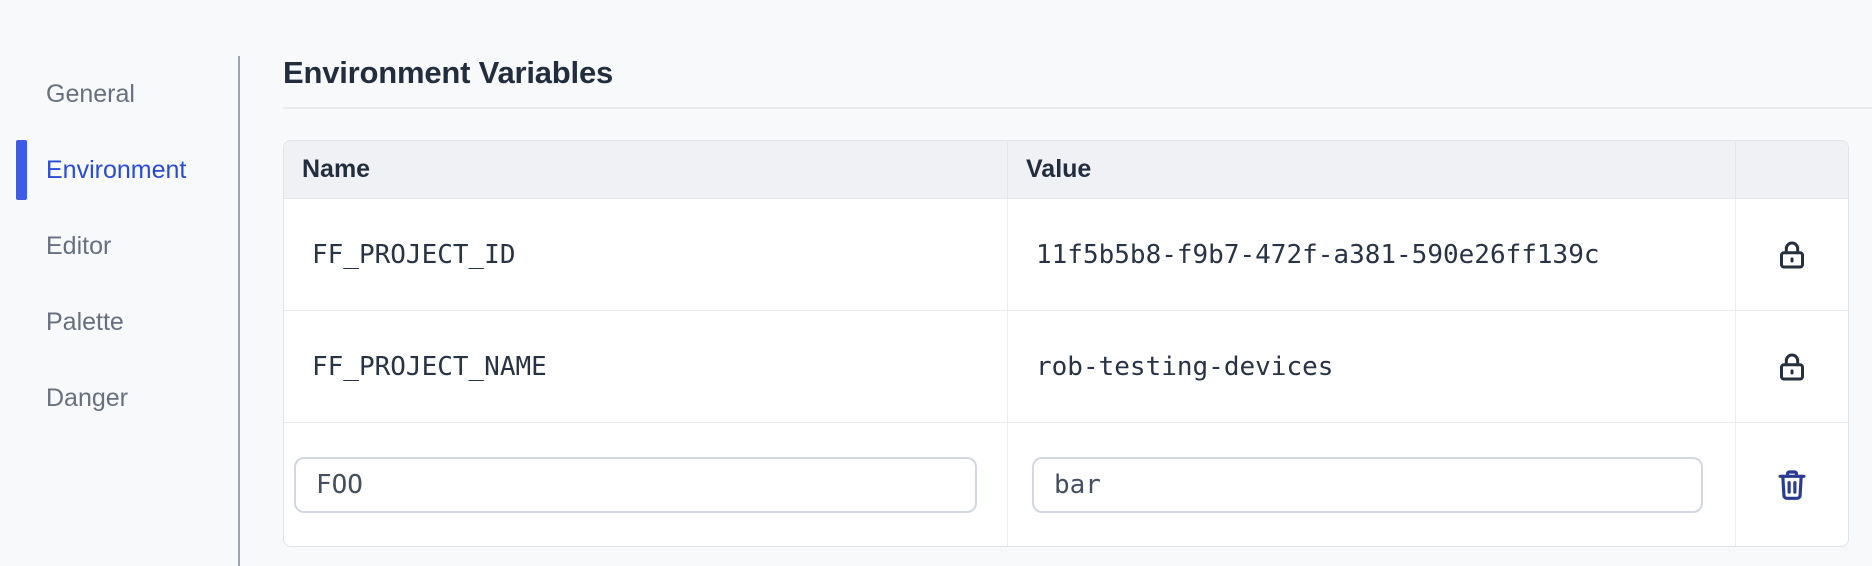  I want to click on table-header-row: Name Value, so click(1066, 170).